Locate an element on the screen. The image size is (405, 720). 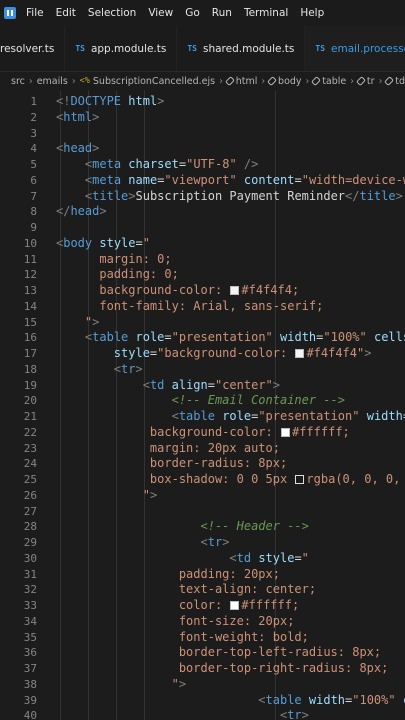
token: font-family: Arial, sans-serif; is located at coordinates (211, 305).